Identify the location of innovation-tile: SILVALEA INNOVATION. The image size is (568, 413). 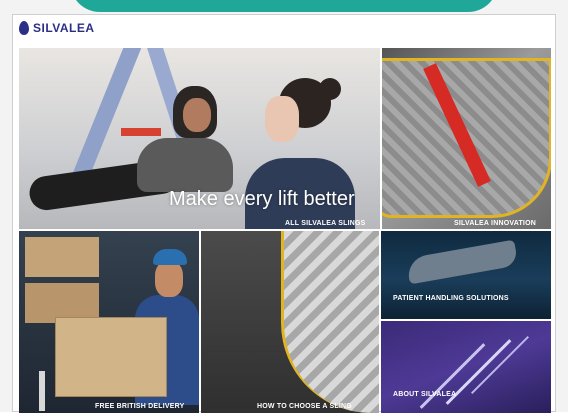
(466, 138).